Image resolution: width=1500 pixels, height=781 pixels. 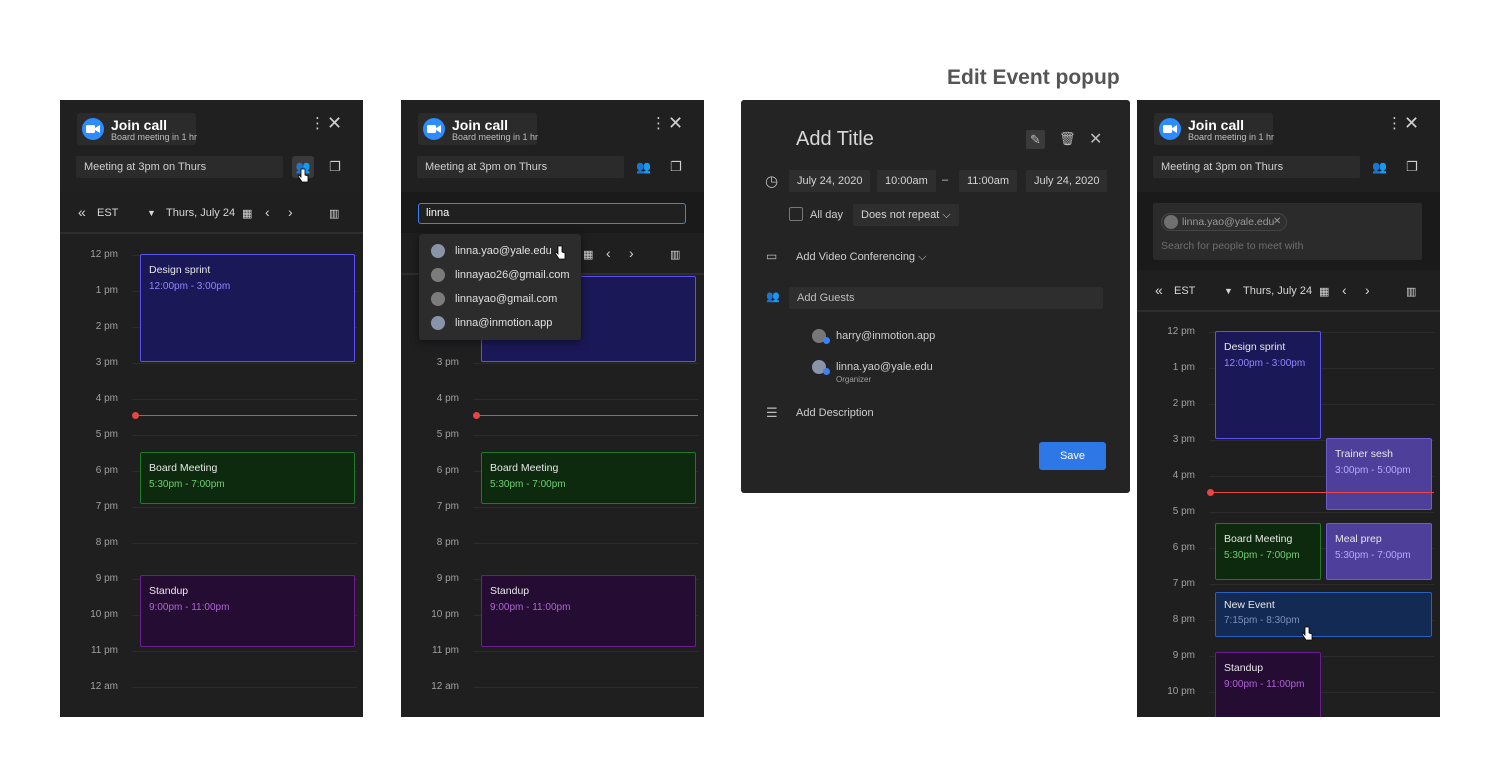 What do you see at coordinates (585, 415) in the screenshot?
I see `current-time-line` at bounding box center [585, 415].